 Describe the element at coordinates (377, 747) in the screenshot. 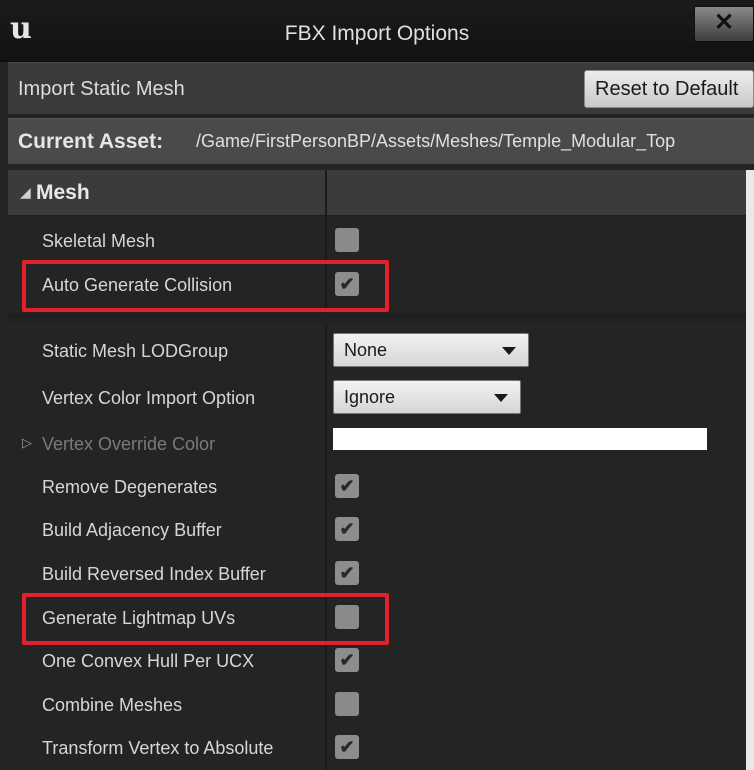

I see `option-row-transform-vertex-absolute: Transform Vertex to Absolute ✔` at that location.